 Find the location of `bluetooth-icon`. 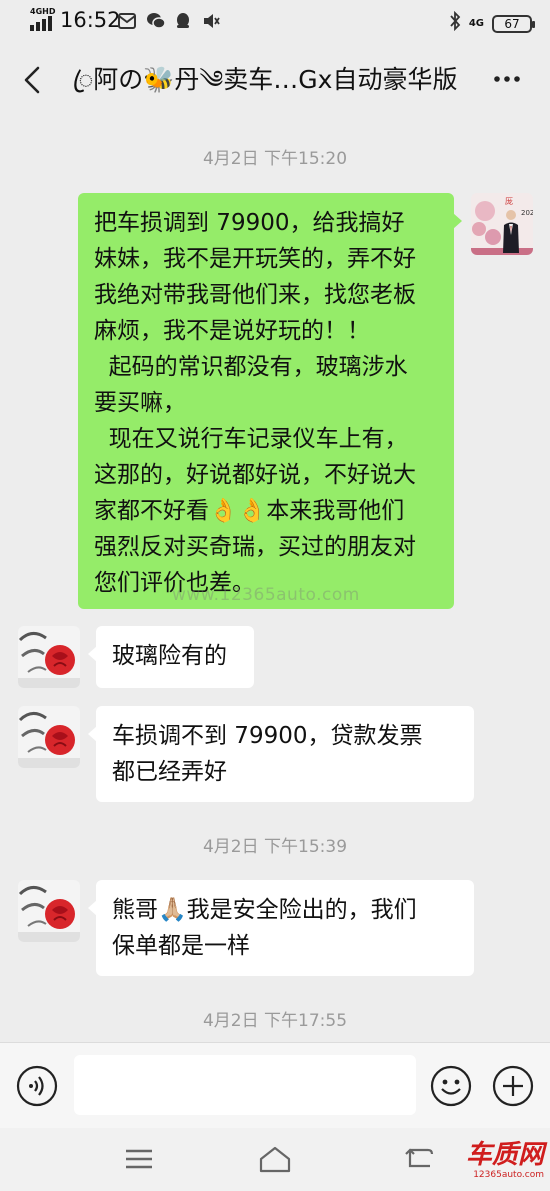

bluetooth-icon is located at coordinates (455, 23).